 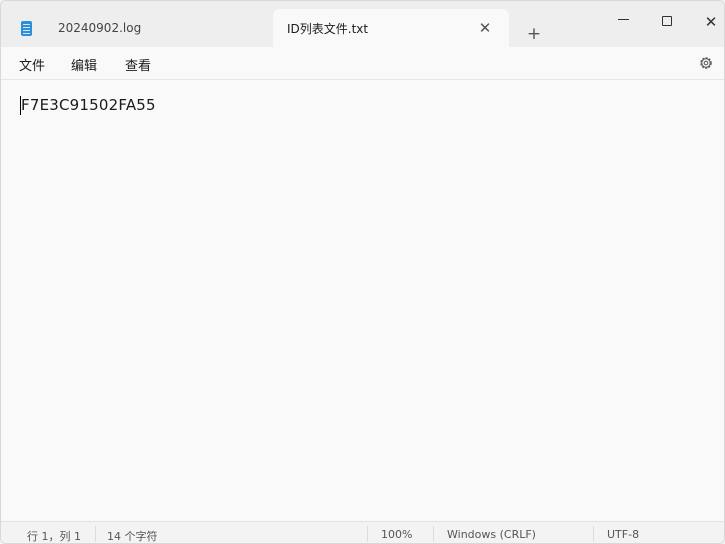 I want to click on editor-content: F7E3C91502FA55, so click(x=88, y=105).